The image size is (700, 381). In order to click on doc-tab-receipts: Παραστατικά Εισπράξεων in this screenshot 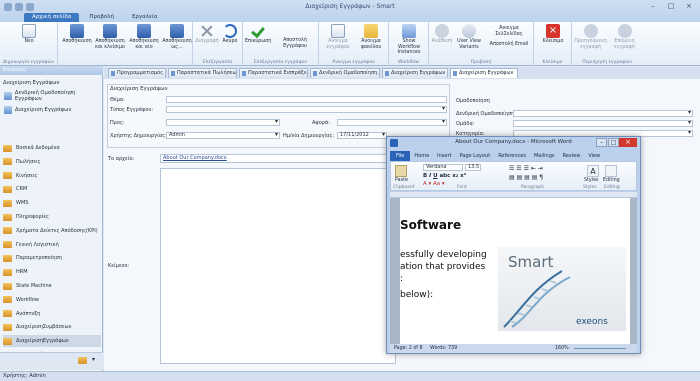, I will do `click(273, 73)`.